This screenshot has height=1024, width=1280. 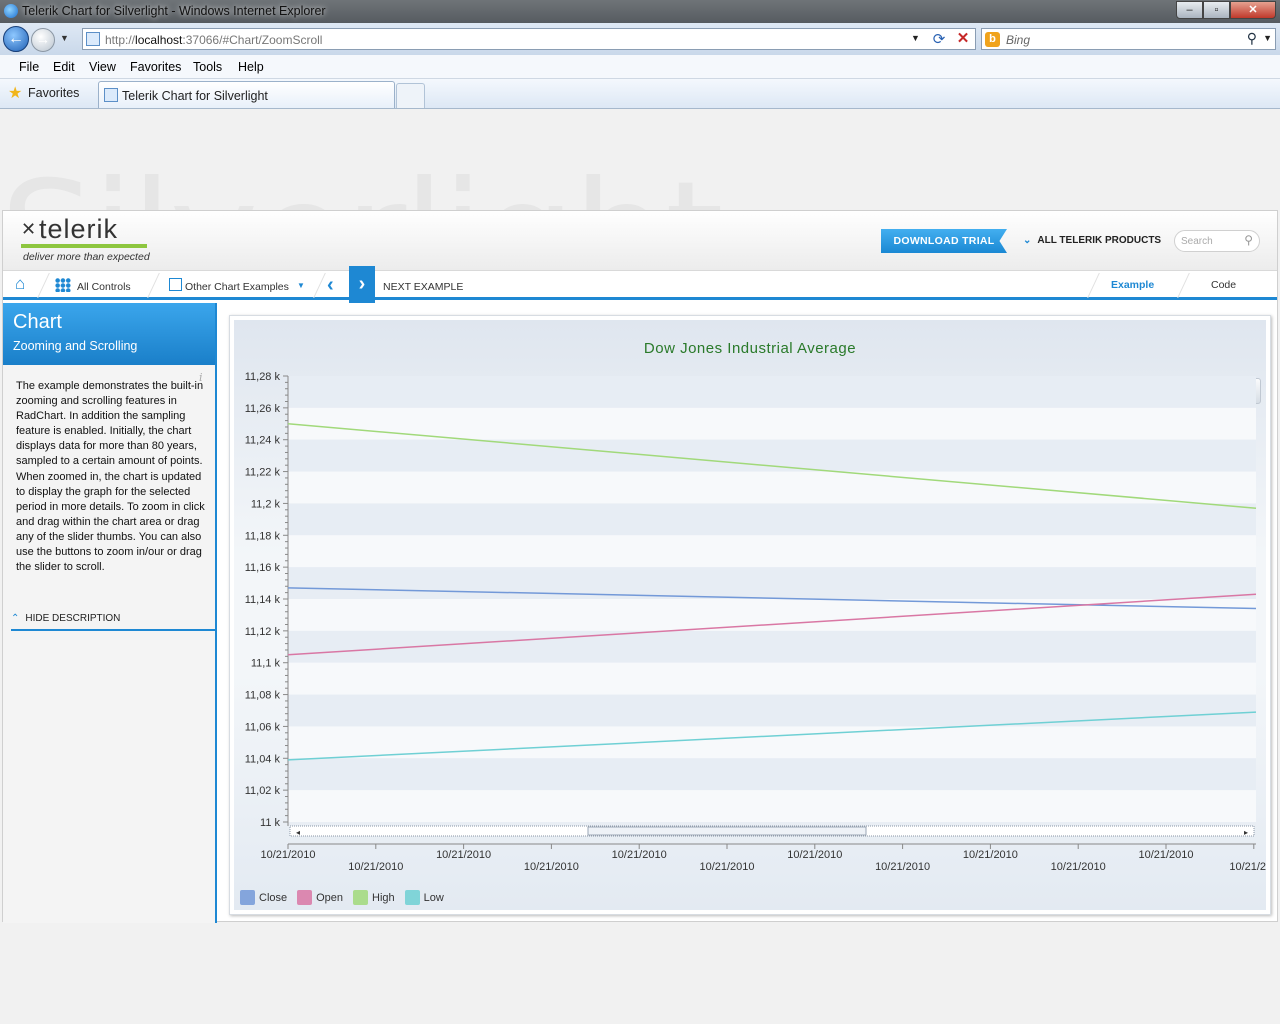 I want to click on y-tick-label: 11,18 k, so click(x=263, y=536).